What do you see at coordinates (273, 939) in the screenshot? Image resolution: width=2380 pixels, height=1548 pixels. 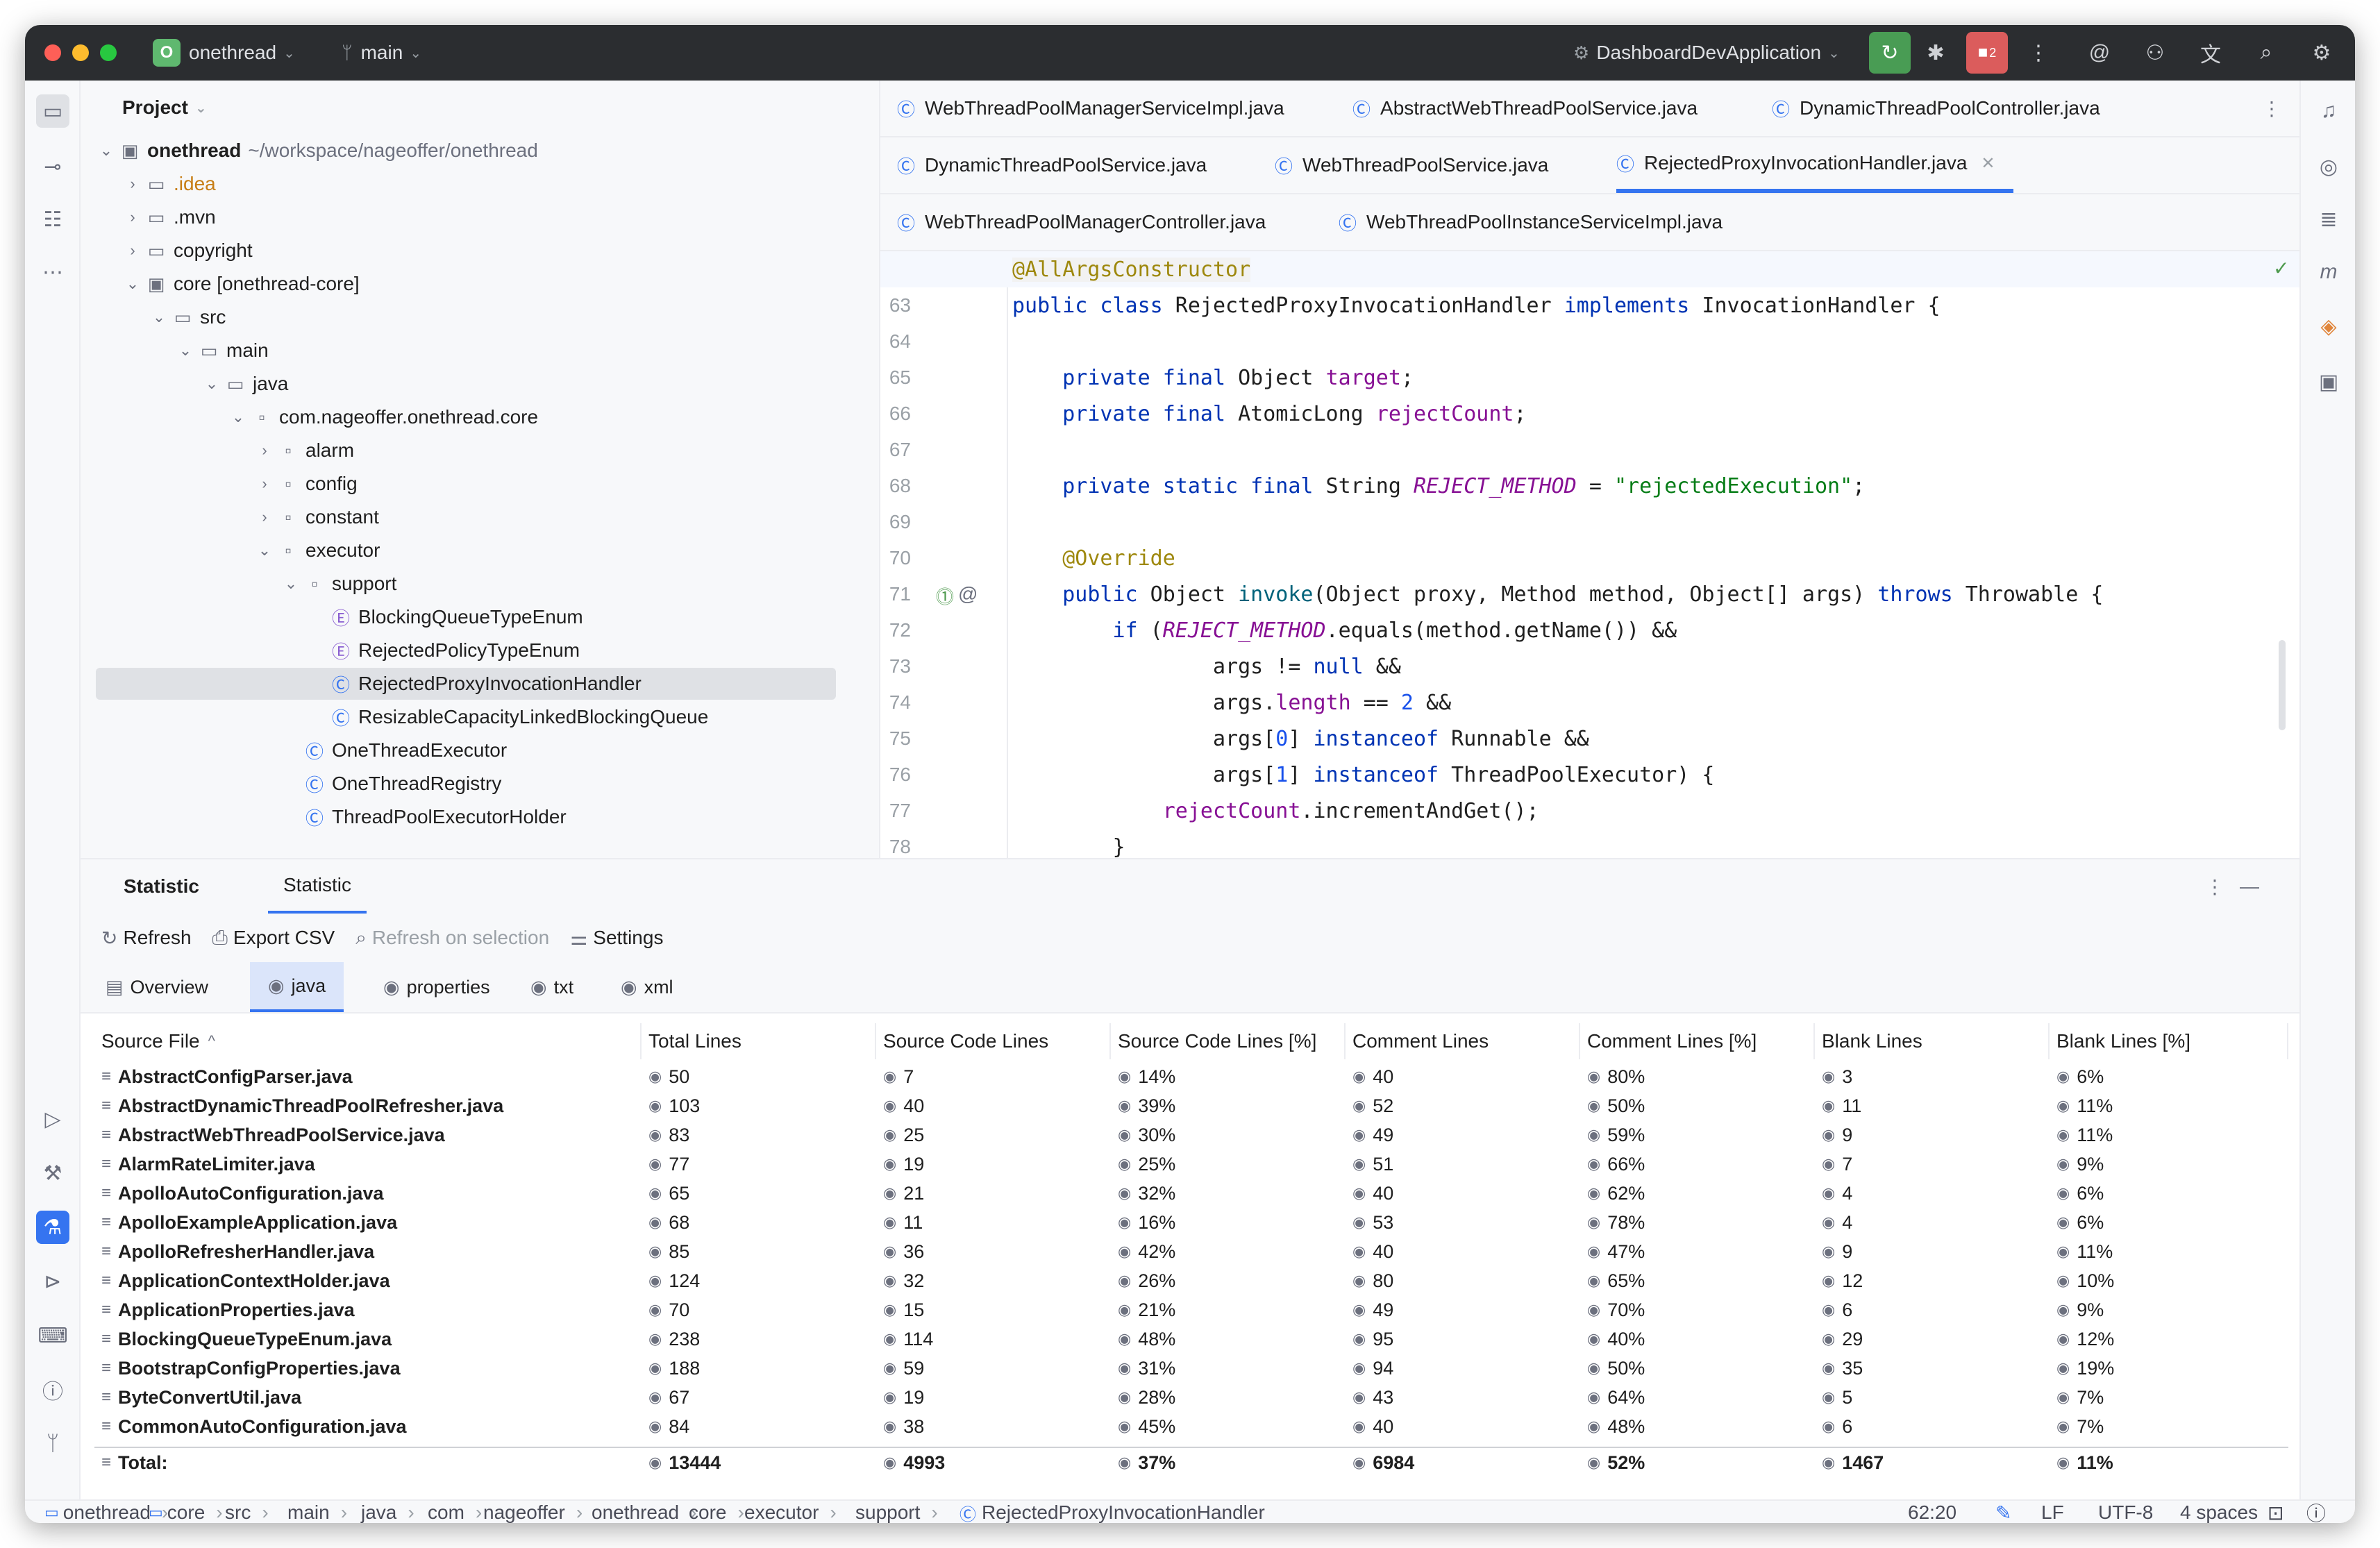 I see `export-csv-button: ⎙ Export CSV` at bounding box center [273, 939].